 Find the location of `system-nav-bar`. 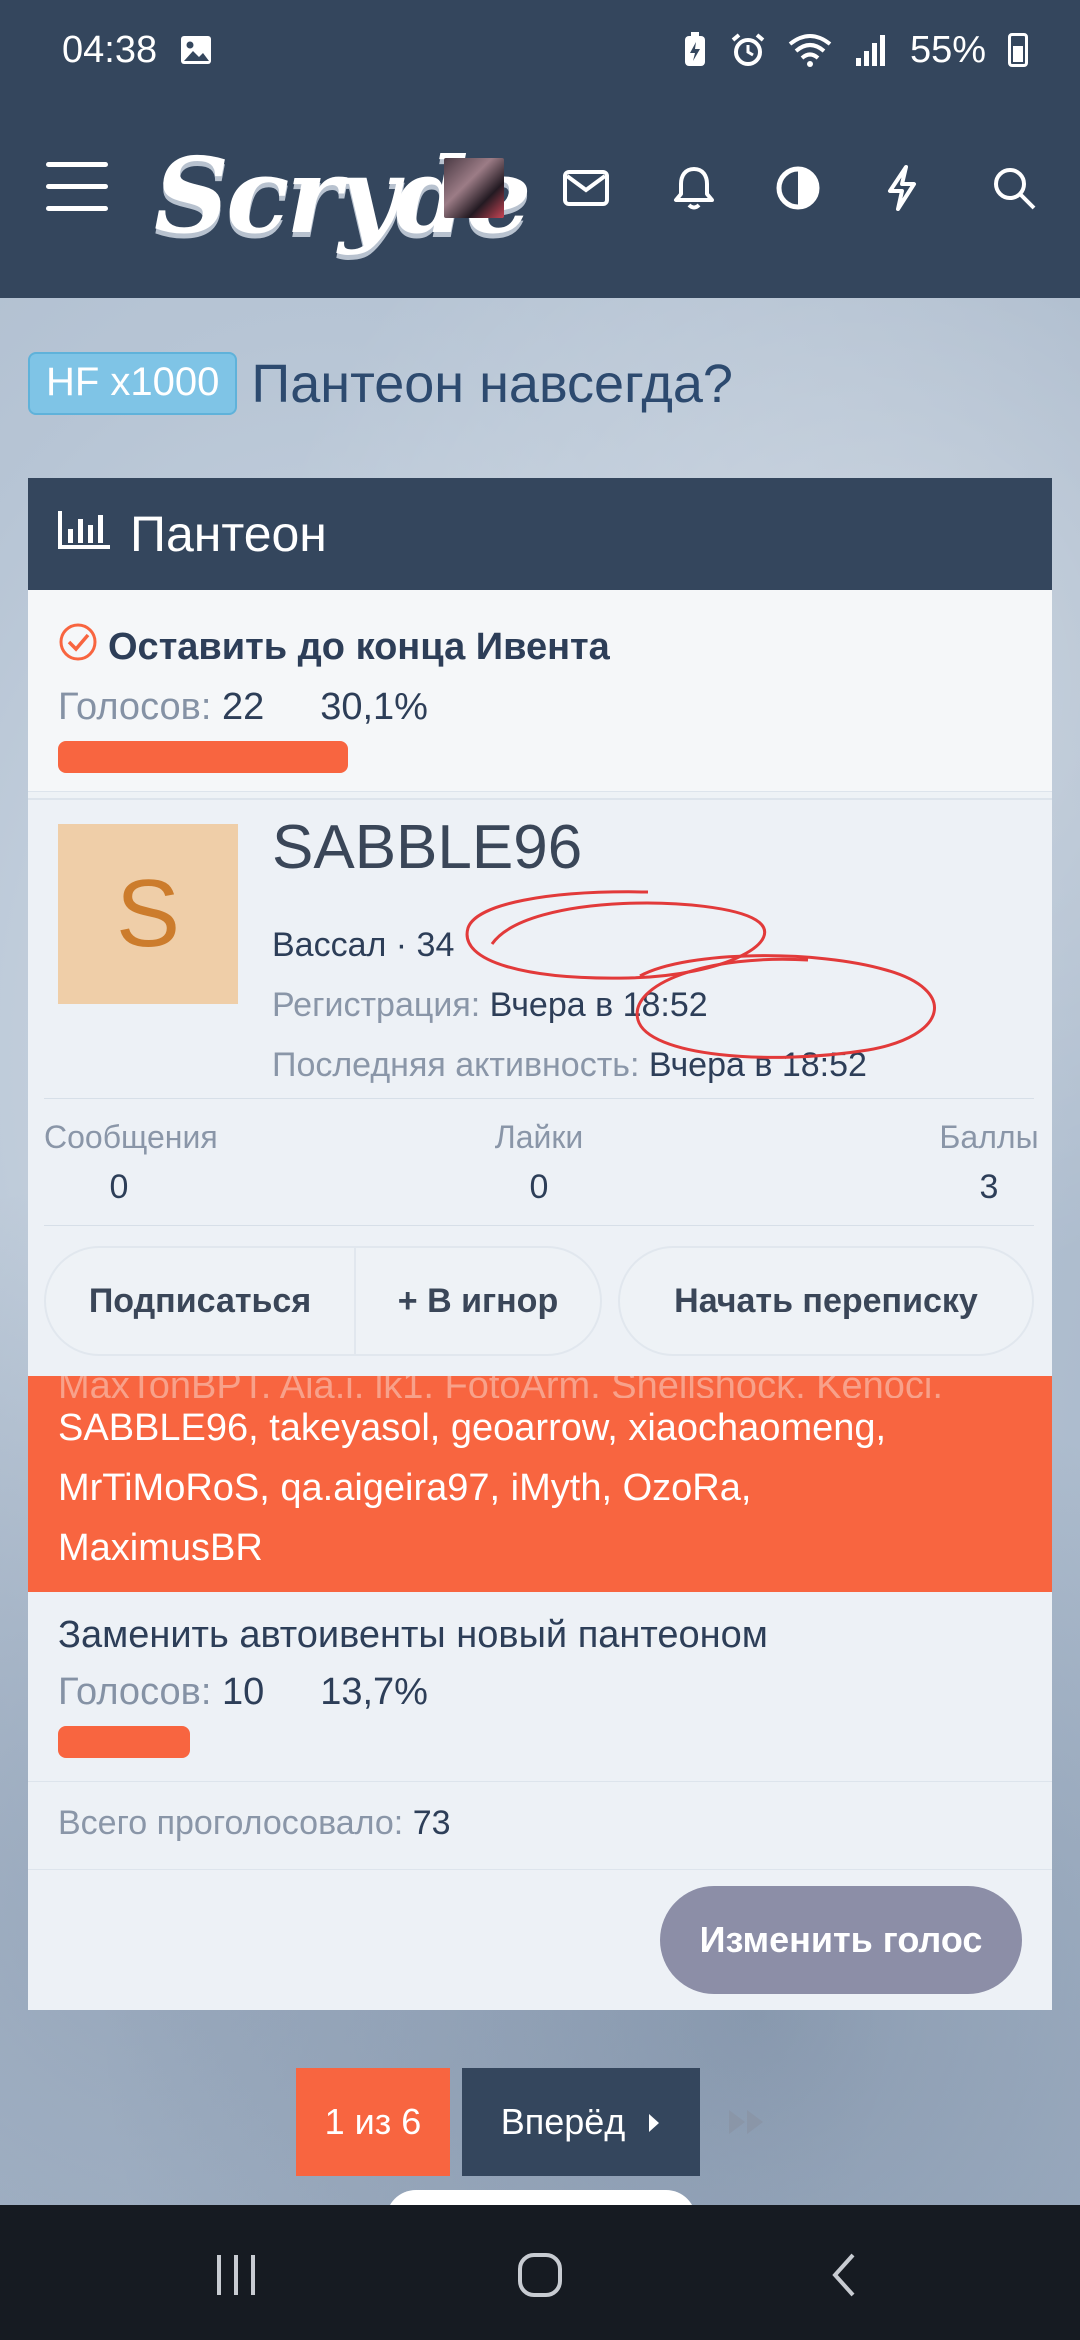

system-nav-bar is located at coordinates (540, 2272).